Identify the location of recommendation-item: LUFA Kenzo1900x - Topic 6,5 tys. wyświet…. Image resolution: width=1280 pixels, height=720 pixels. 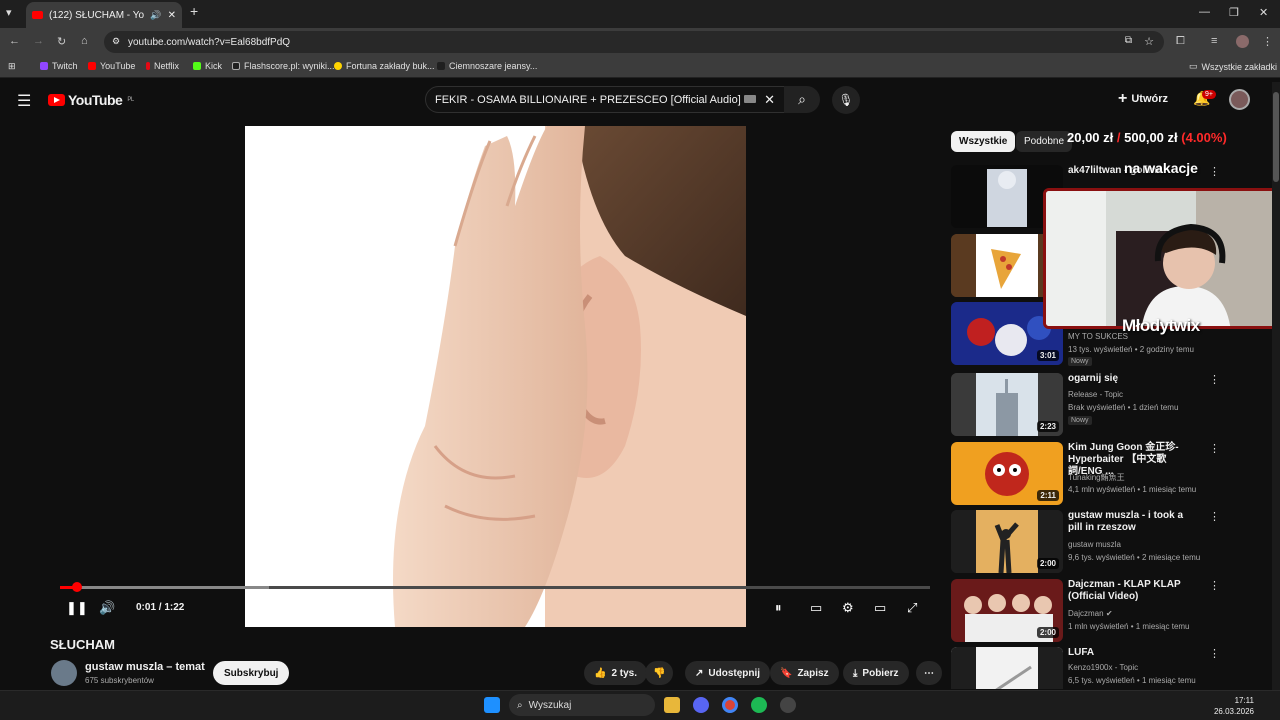
(1111, 668).